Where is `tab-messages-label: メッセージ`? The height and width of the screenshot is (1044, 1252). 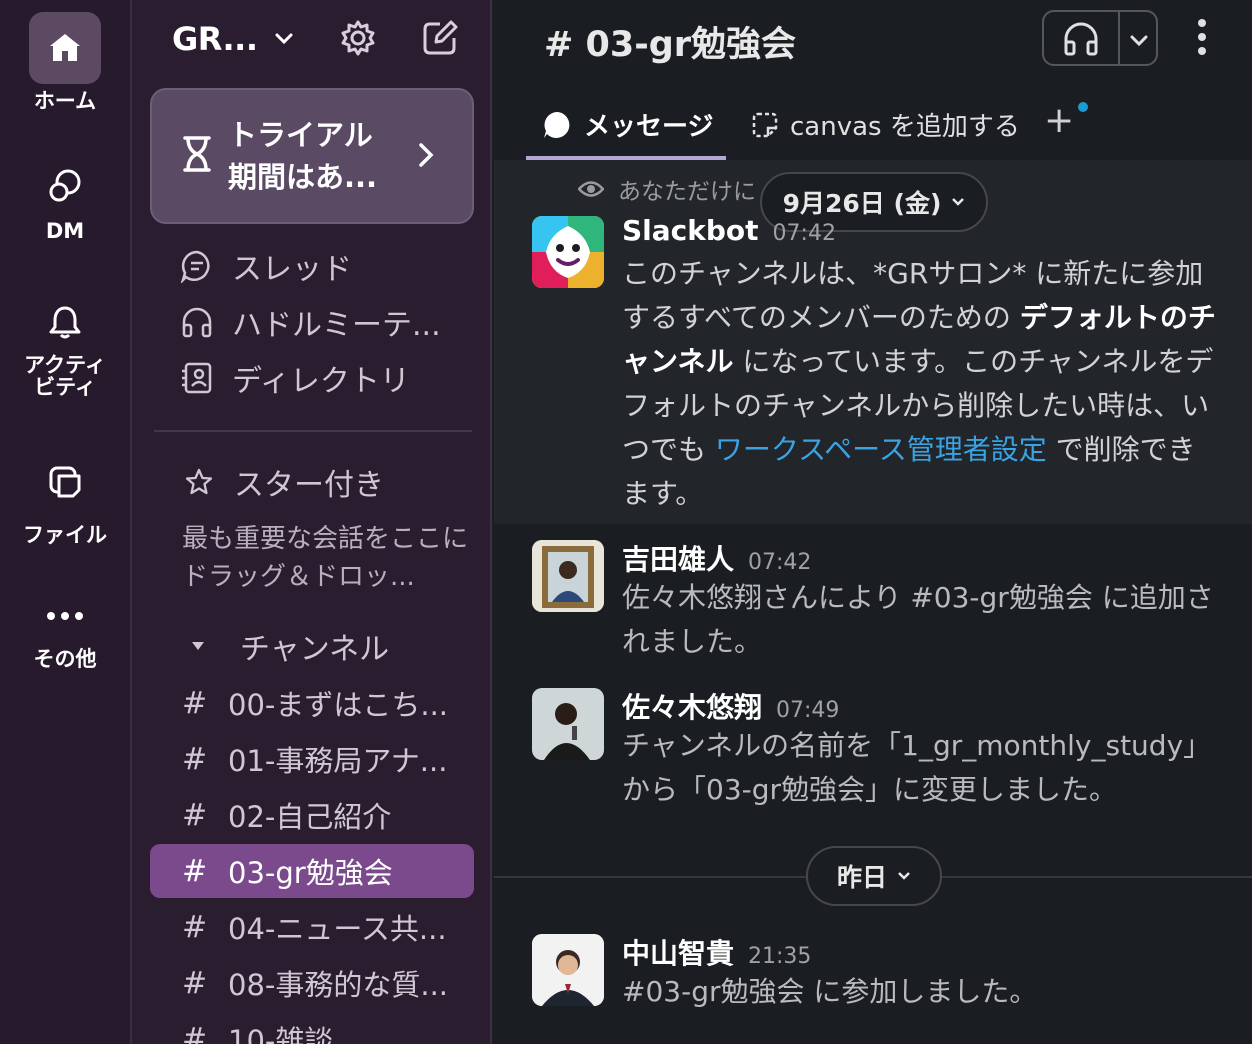 tab-messages-label: メッセージ is located at coordinates (649, 127).